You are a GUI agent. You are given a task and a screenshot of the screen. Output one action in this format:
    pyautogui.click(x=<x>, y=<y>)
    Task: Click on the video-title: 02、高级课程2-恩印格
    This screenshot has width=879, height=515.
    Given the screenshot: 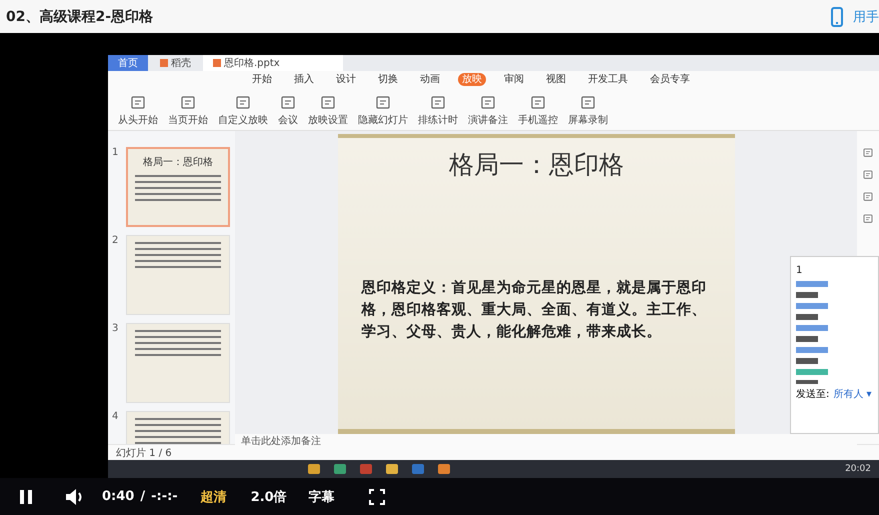 What is the action you would take?
    pyautogui.click(x=80, y=17)
    